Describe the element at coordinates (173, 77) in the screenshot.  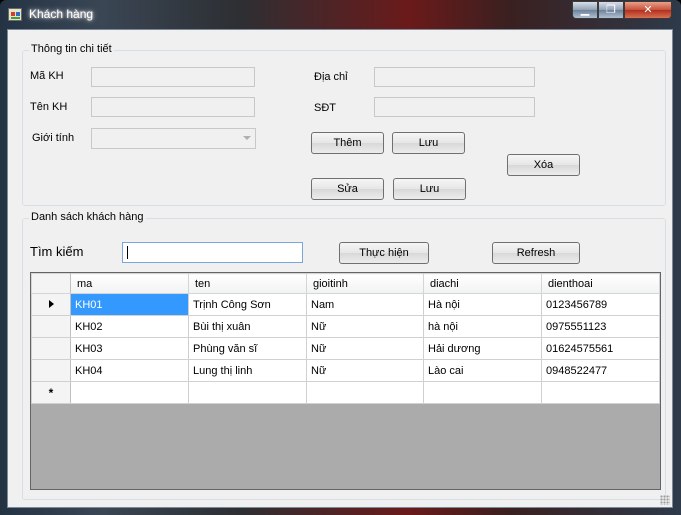
I see `ma-kh-field` at that location.